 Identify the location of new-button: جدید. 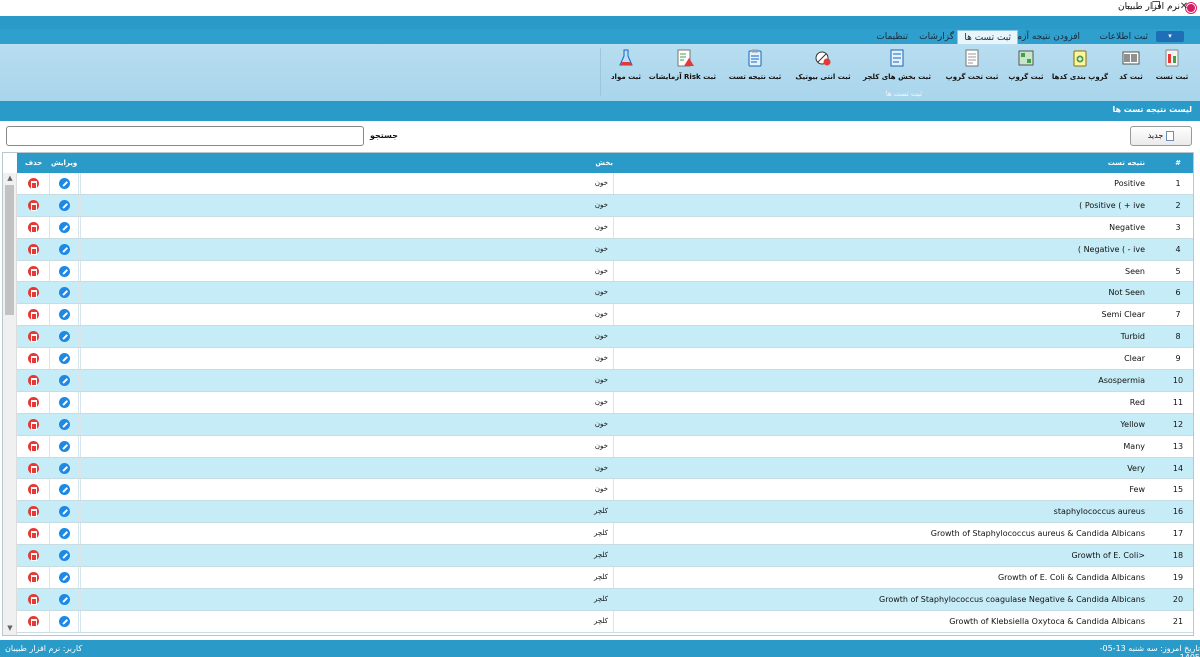
(1161, 136).